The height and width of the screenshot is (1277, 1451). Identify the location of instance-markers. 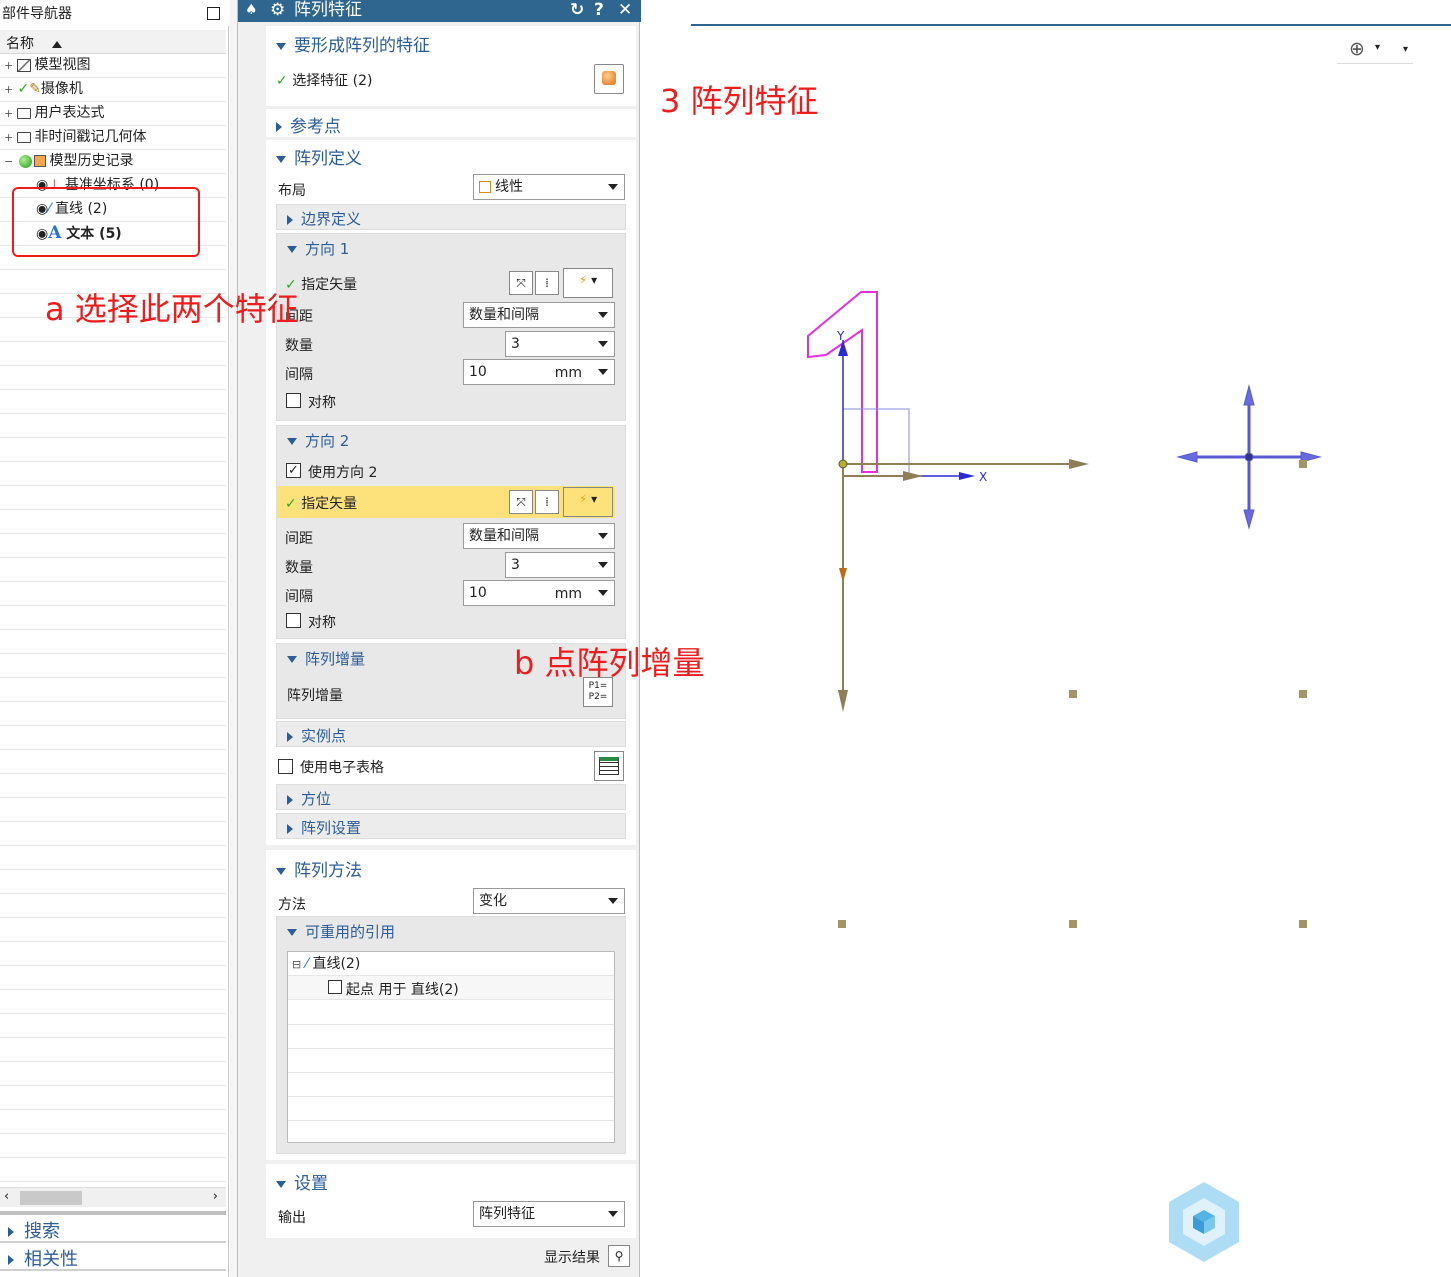
(1072, 694).